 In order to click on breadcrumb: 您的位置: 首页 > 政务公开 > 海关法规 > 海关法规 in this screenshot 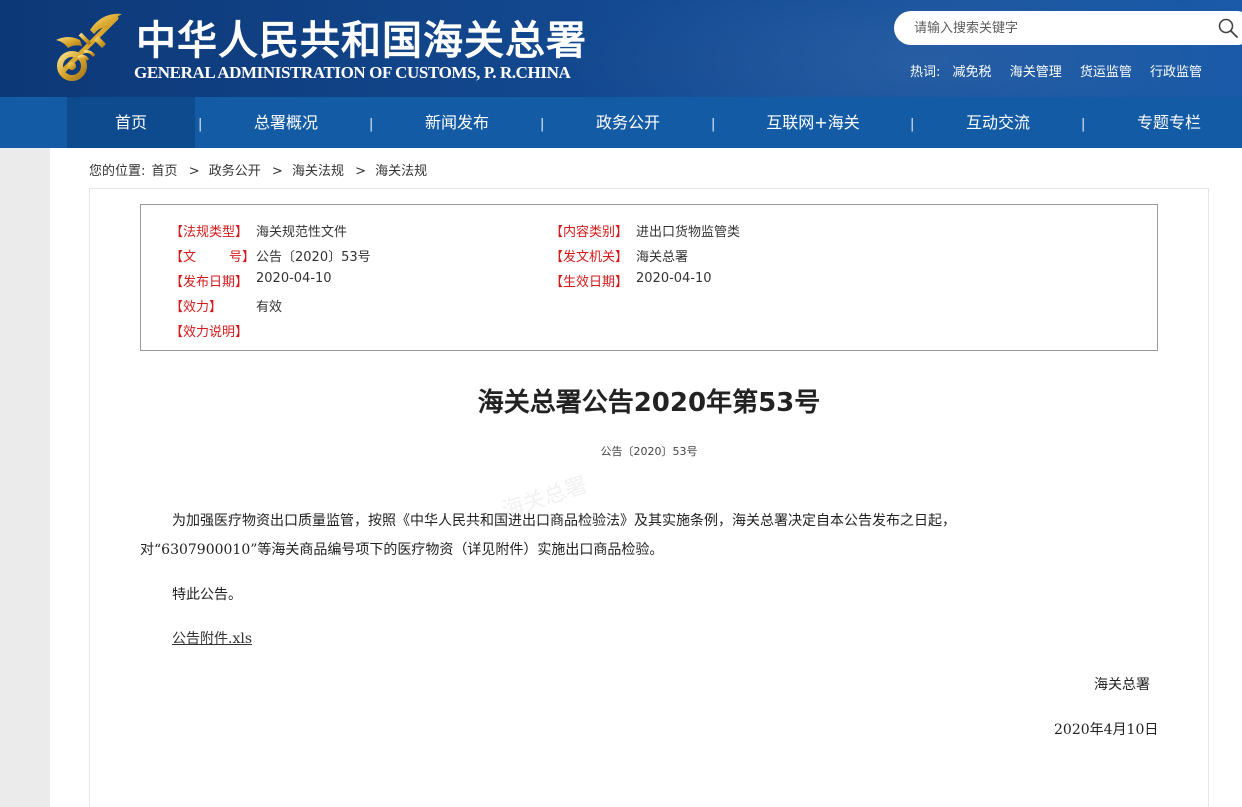, I will do `click(259, 169)`.